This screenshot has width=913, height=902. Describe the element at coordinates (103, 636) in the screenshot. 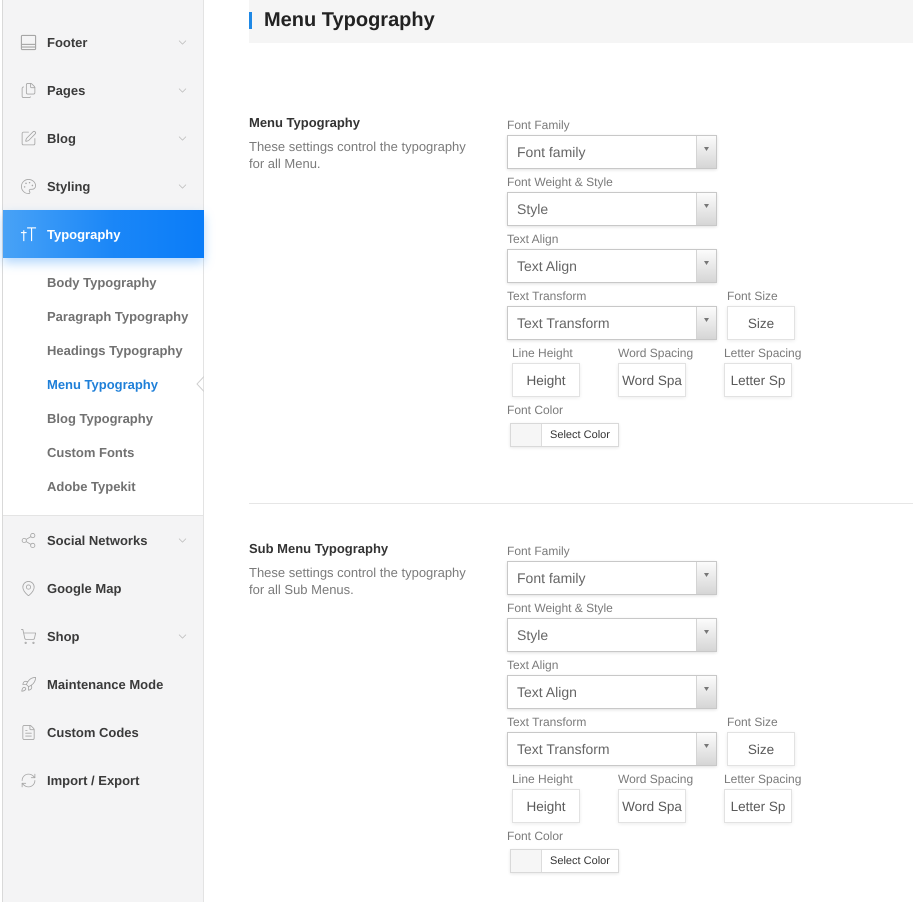

I see `sidebar-item: Shop` at that location.